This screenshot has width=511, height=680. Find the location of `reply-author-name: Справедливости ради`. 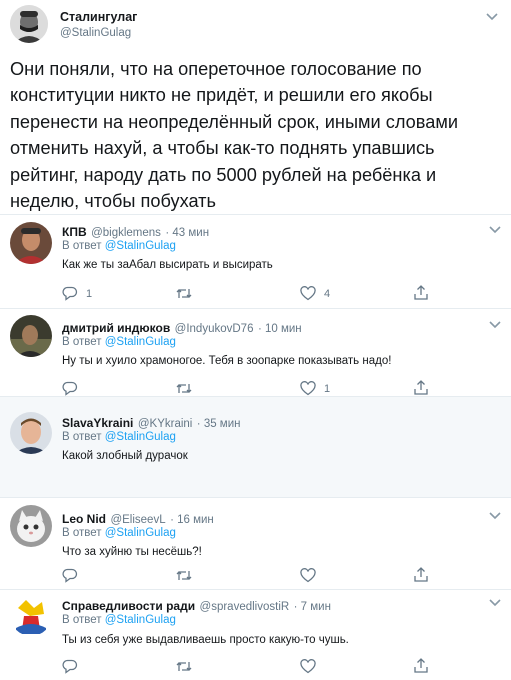

reply-author-name: Справедливости ради is located at coordinates (128, 606).